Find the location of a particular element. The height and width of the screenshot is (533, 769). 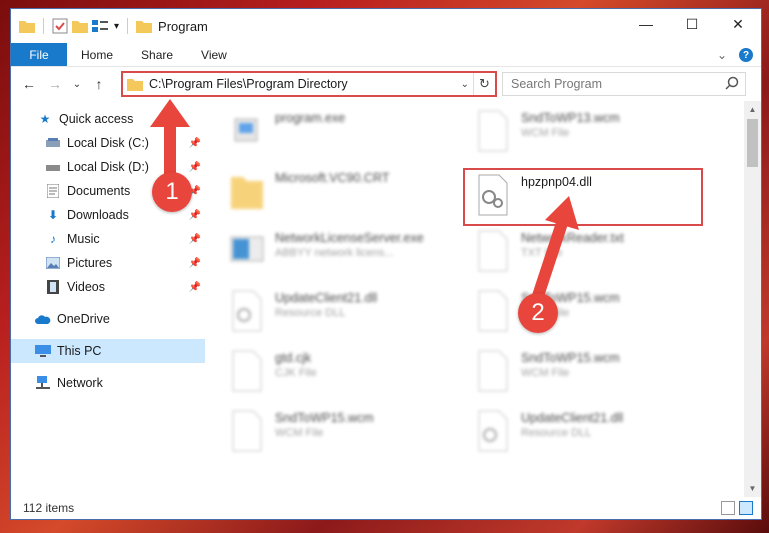

exe-file-icon is located at coordinates (247, 249).